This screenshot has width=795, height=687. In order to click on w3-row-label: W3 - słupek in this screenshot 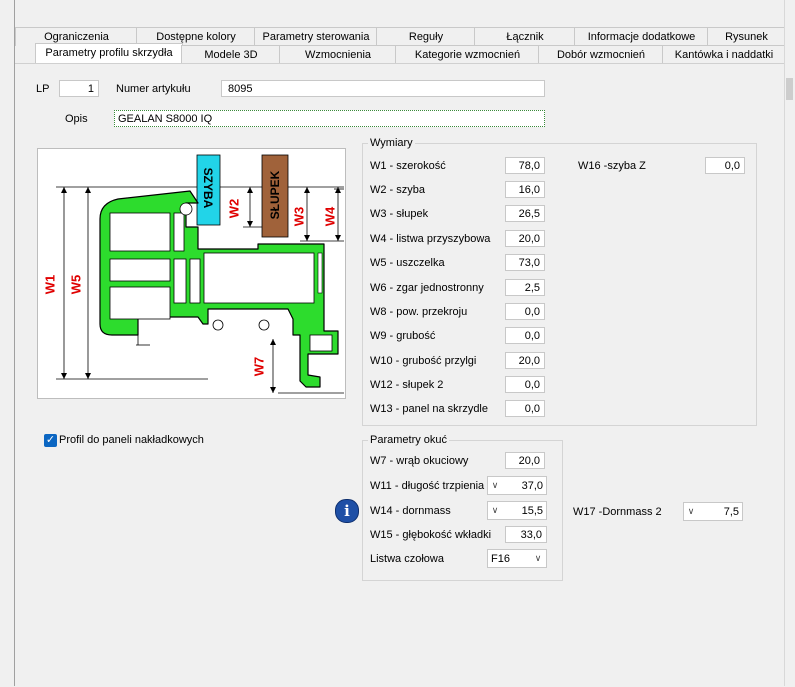, I will do `click(399, 214)`.